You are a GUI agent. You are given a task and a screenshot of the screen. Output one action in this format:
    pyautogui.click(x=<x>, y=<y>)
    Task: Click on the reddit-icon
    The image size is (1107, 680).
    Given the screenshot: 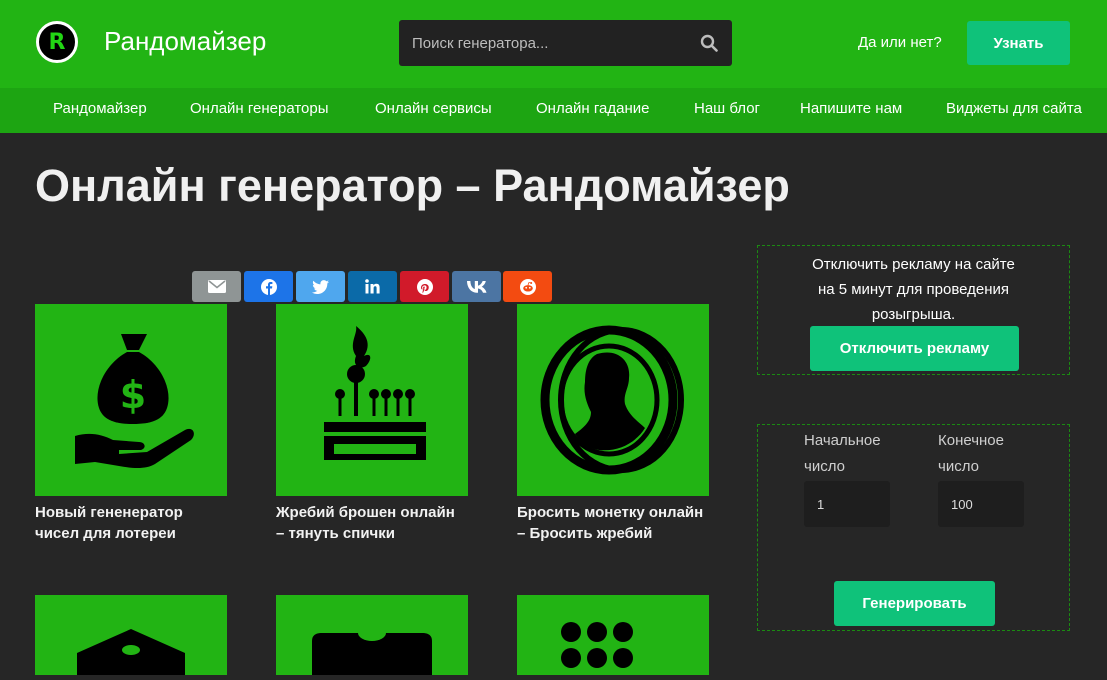 What is the action you would take?
    pyautogui.click(x=527, y=286)
    